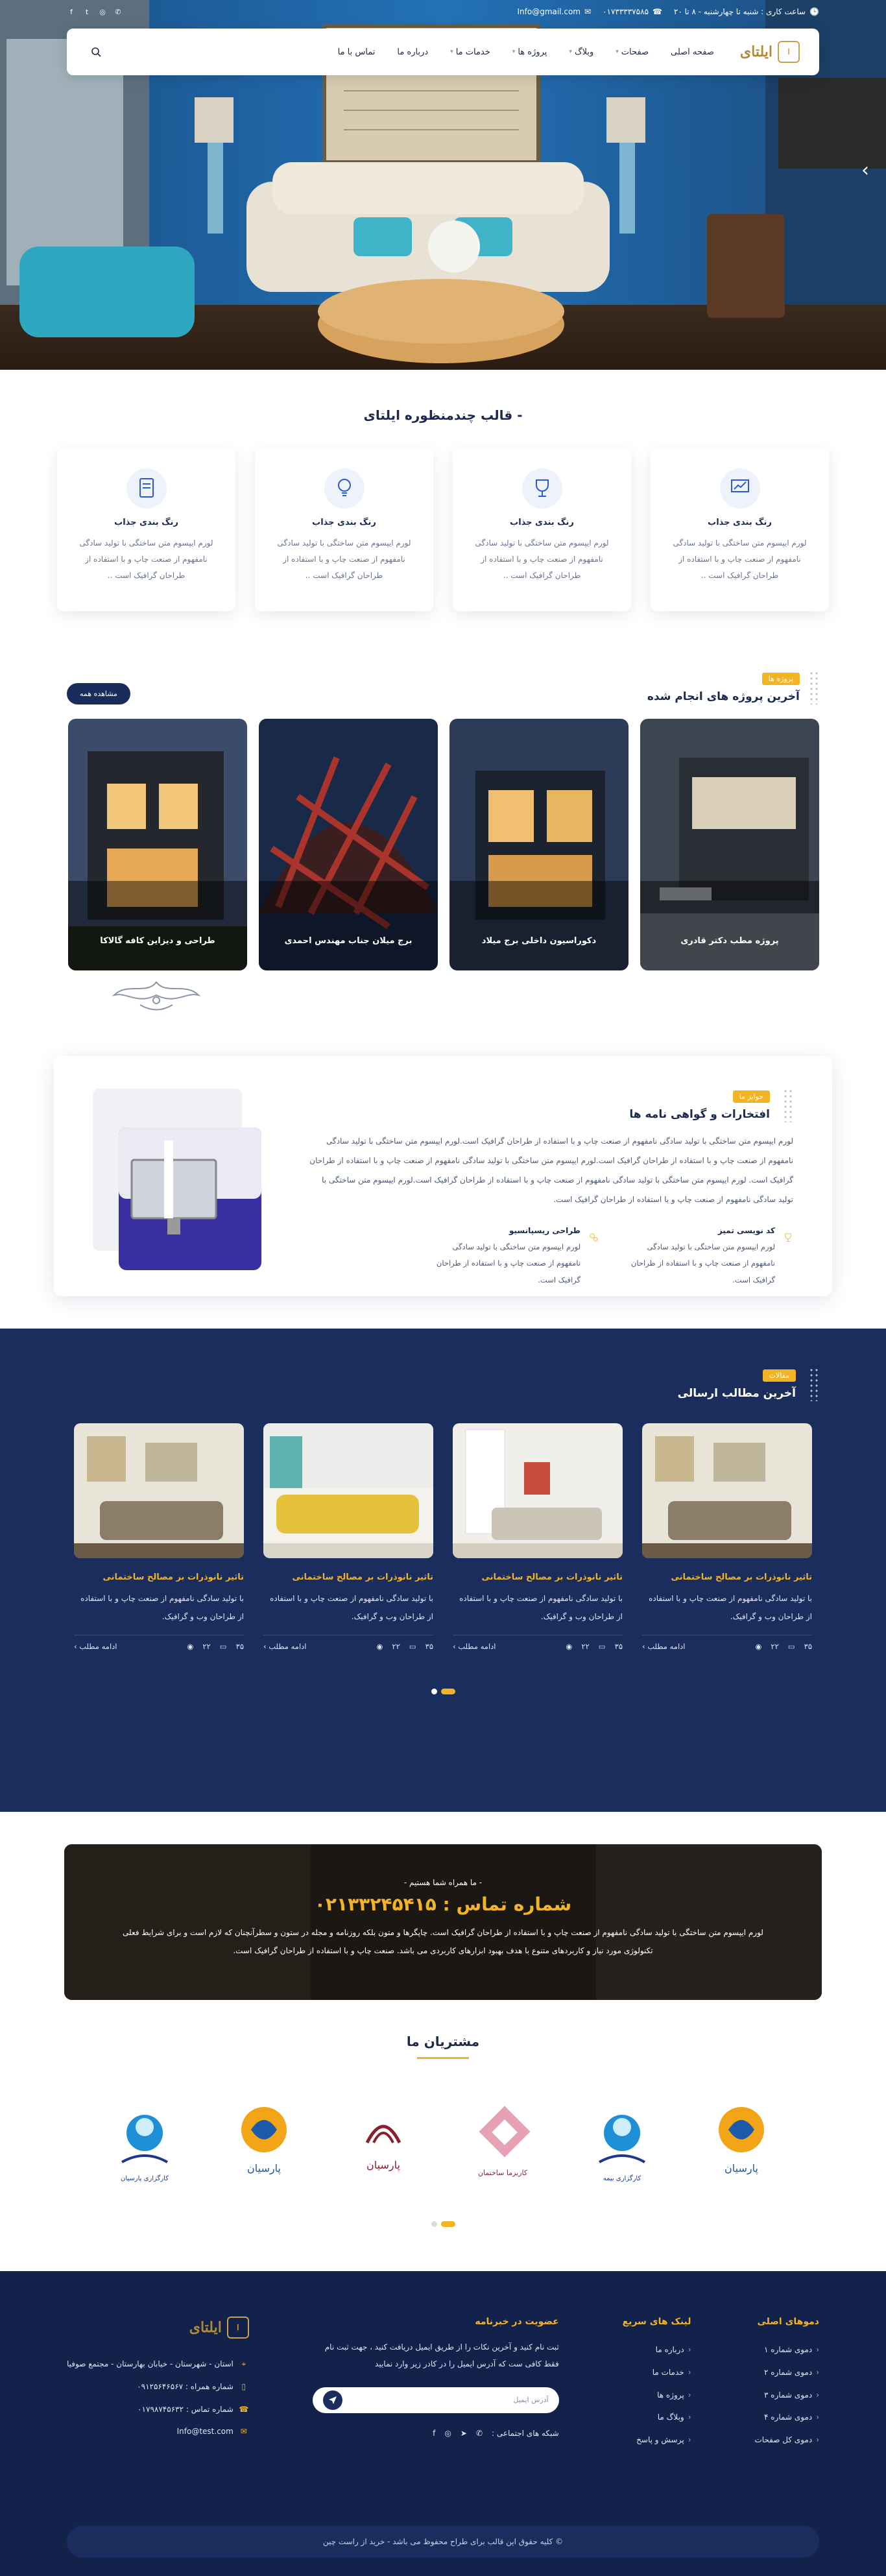  Describe the element at coordinates (657, 2350) in the screenshot. I see `footer-quick-link: درباره ما` at that location.